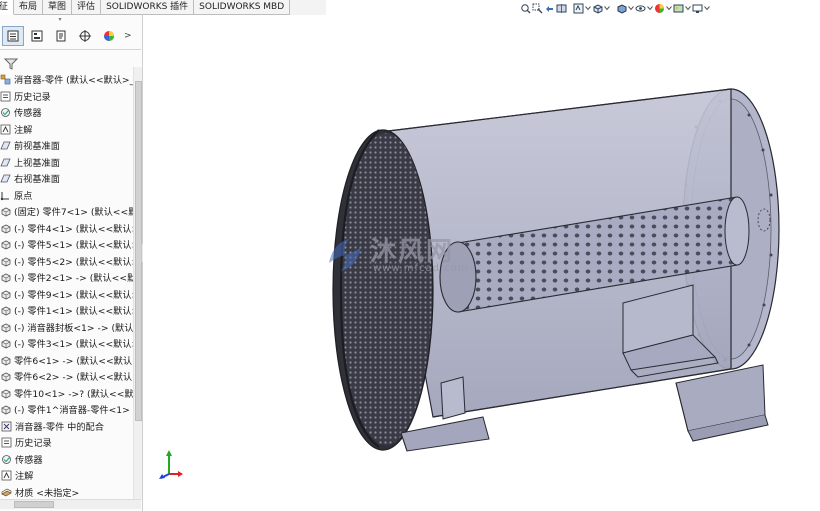 Image resolution: width=820 pixels, height=511 pixels. Describe the element at coordinates (59, 427) in the screenshot. I see `tree-item-label: 消音器-零件 中的配合` at that location.